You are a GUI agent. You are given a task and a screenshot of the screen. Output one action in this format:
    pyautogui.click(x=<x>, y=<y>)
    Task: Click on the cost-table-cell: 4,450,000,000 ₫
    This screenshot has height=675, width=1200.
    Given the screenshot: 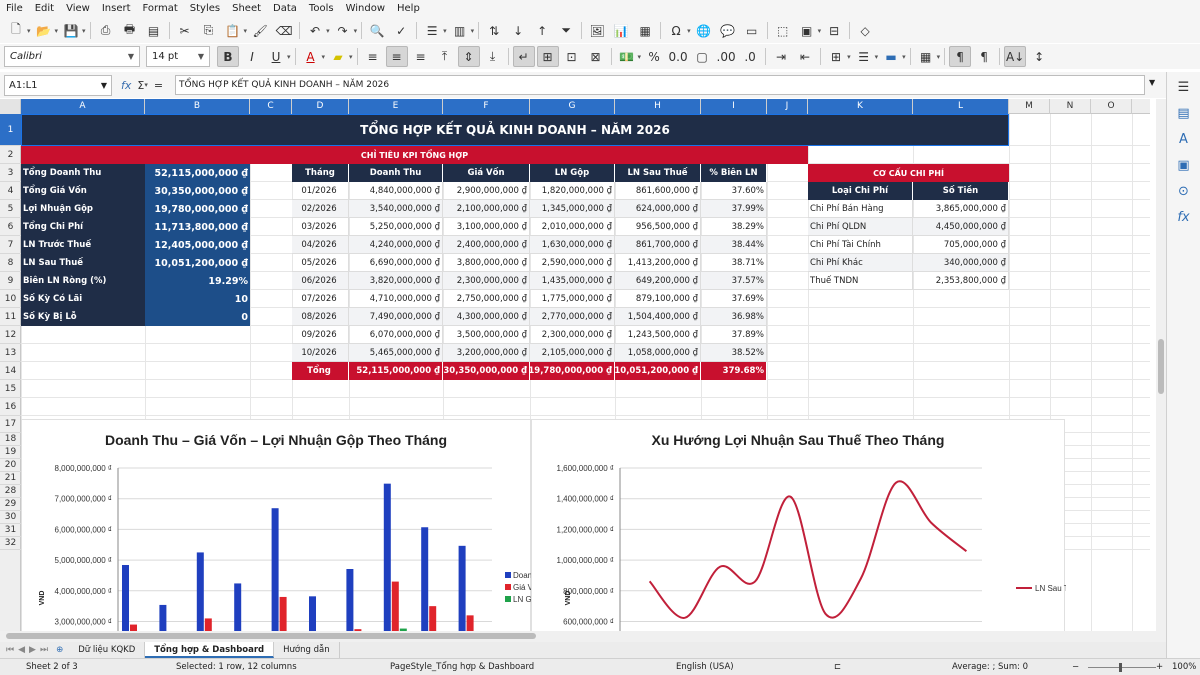 What is the action you would take?
    pyautogui.click(x=961, y=227)
    